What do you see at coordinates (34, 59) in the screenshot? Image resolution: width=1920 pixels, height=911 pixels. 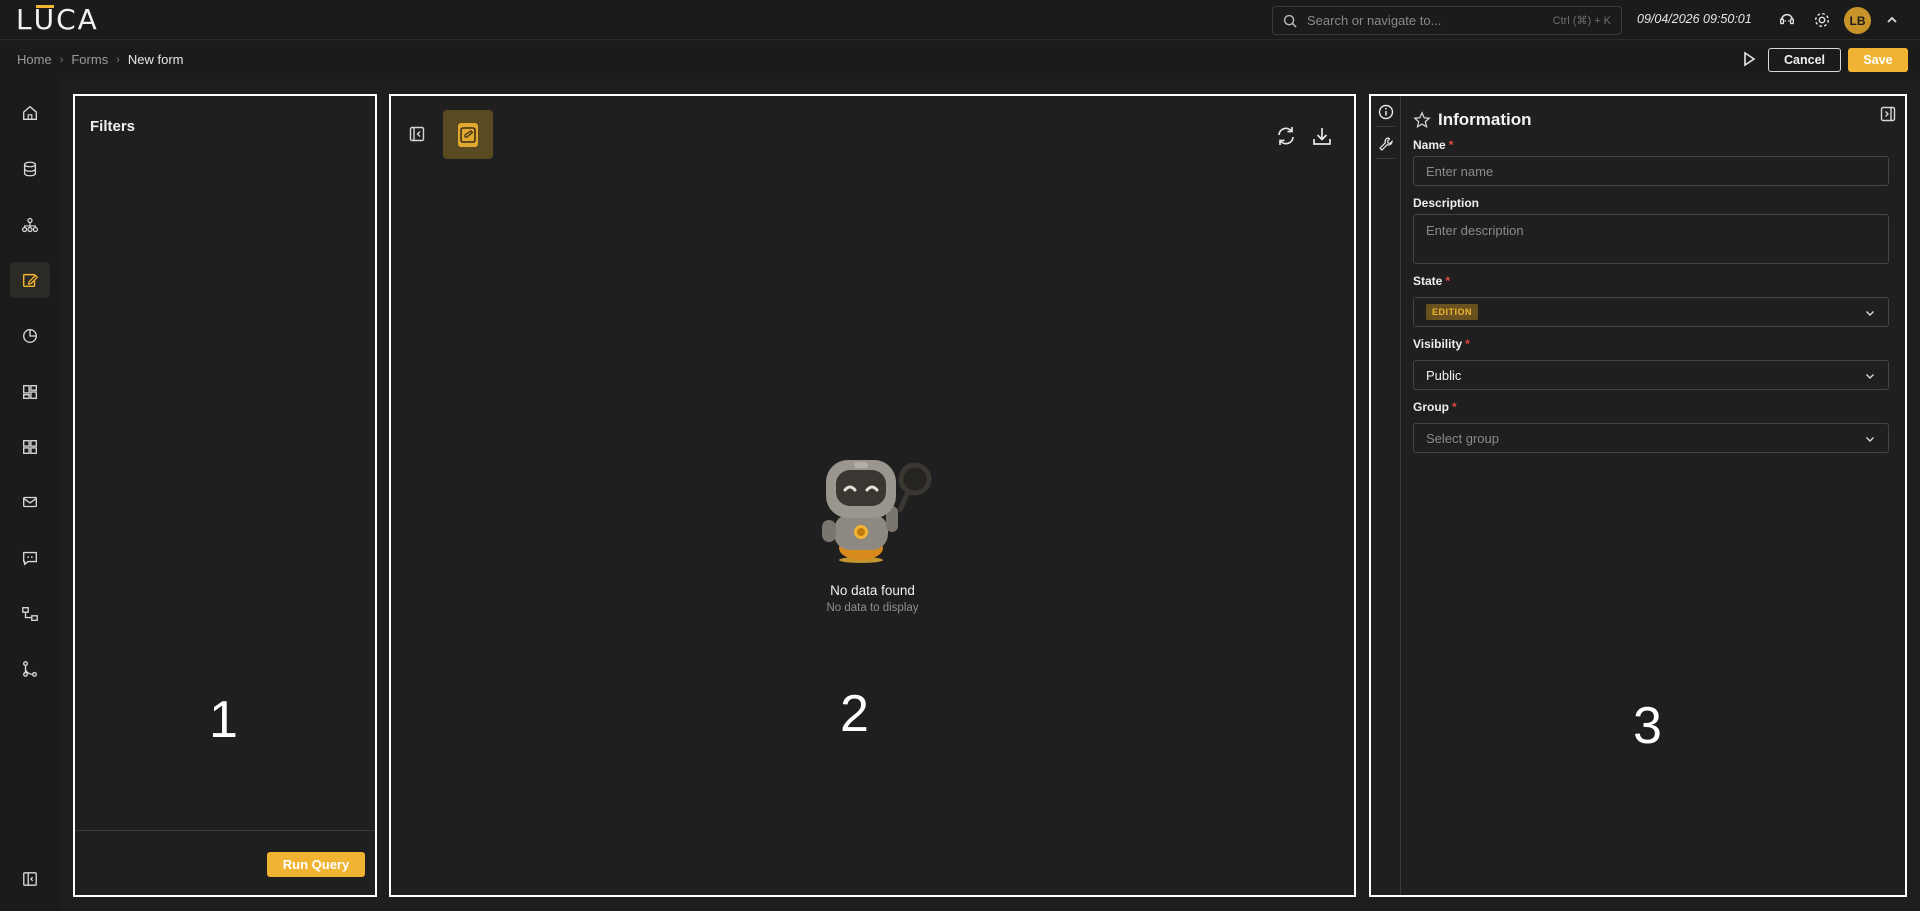 I see `breadcrumb-home: Home` at bounding box center [34, 59].